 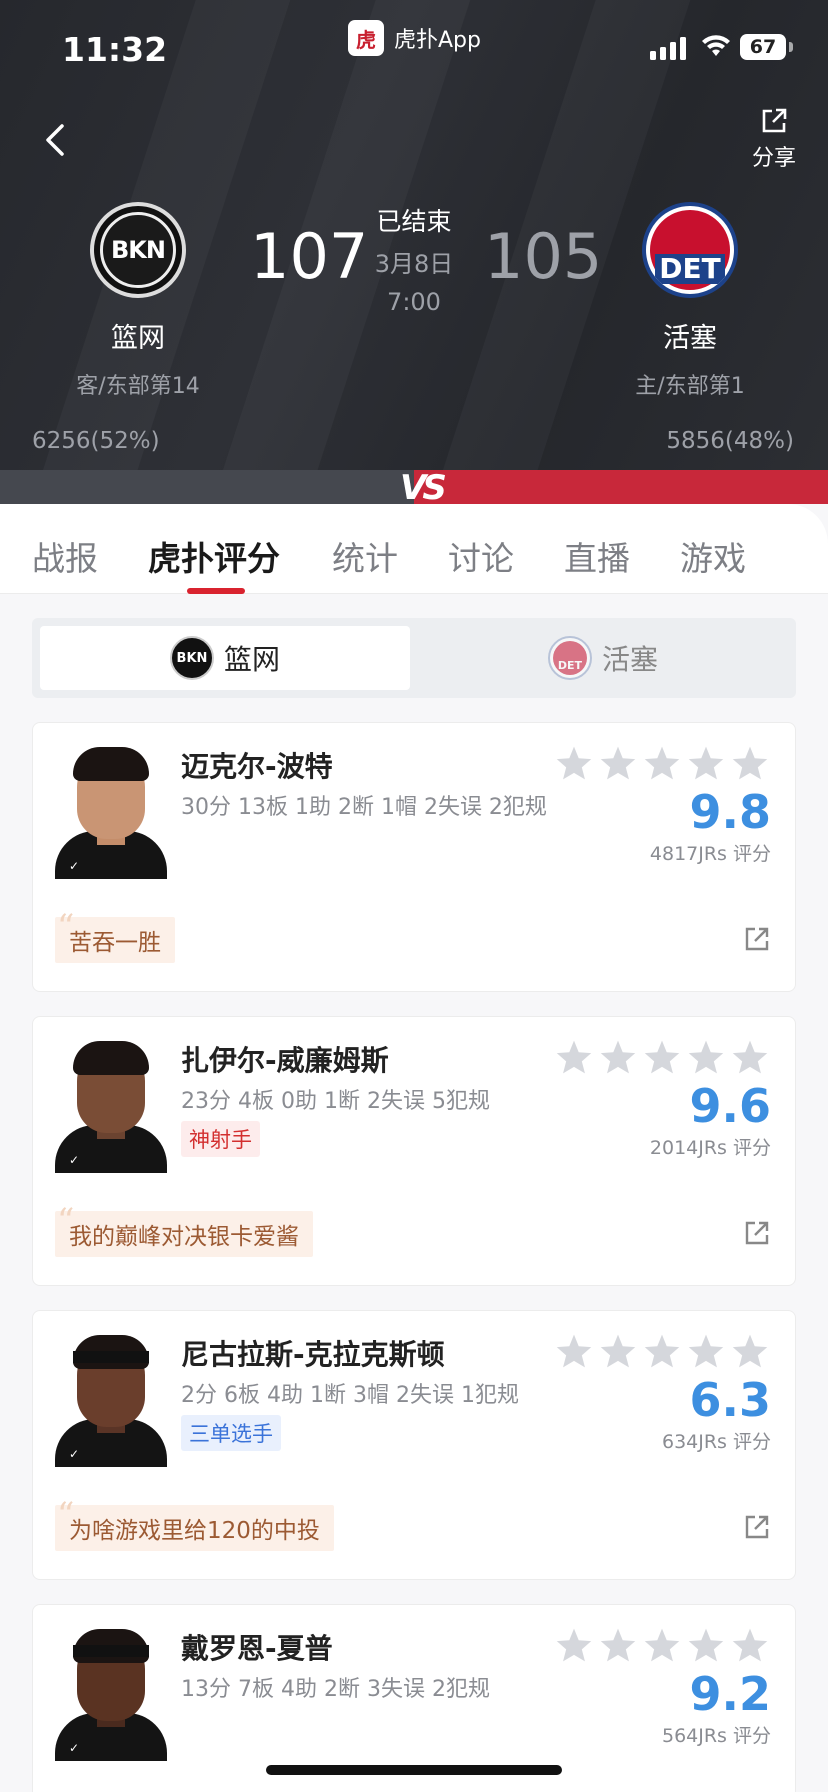 I want to click on tab-bar: 战报 虎扑评分 统计 讨论 直播 游戏, so click(x=414, y=549).